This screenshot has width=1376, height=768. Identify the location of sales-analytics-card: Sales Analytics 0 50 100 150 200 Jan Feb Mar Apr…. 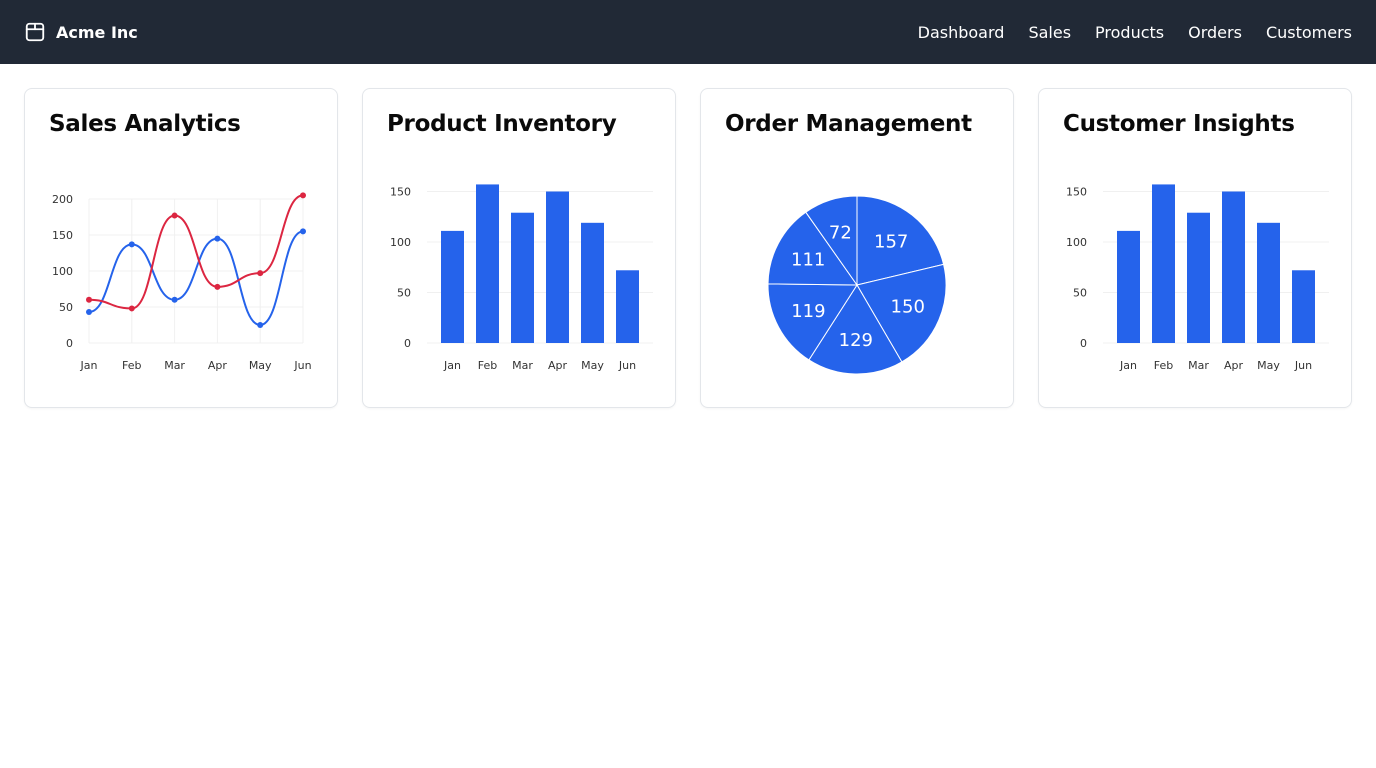
(181, 248).